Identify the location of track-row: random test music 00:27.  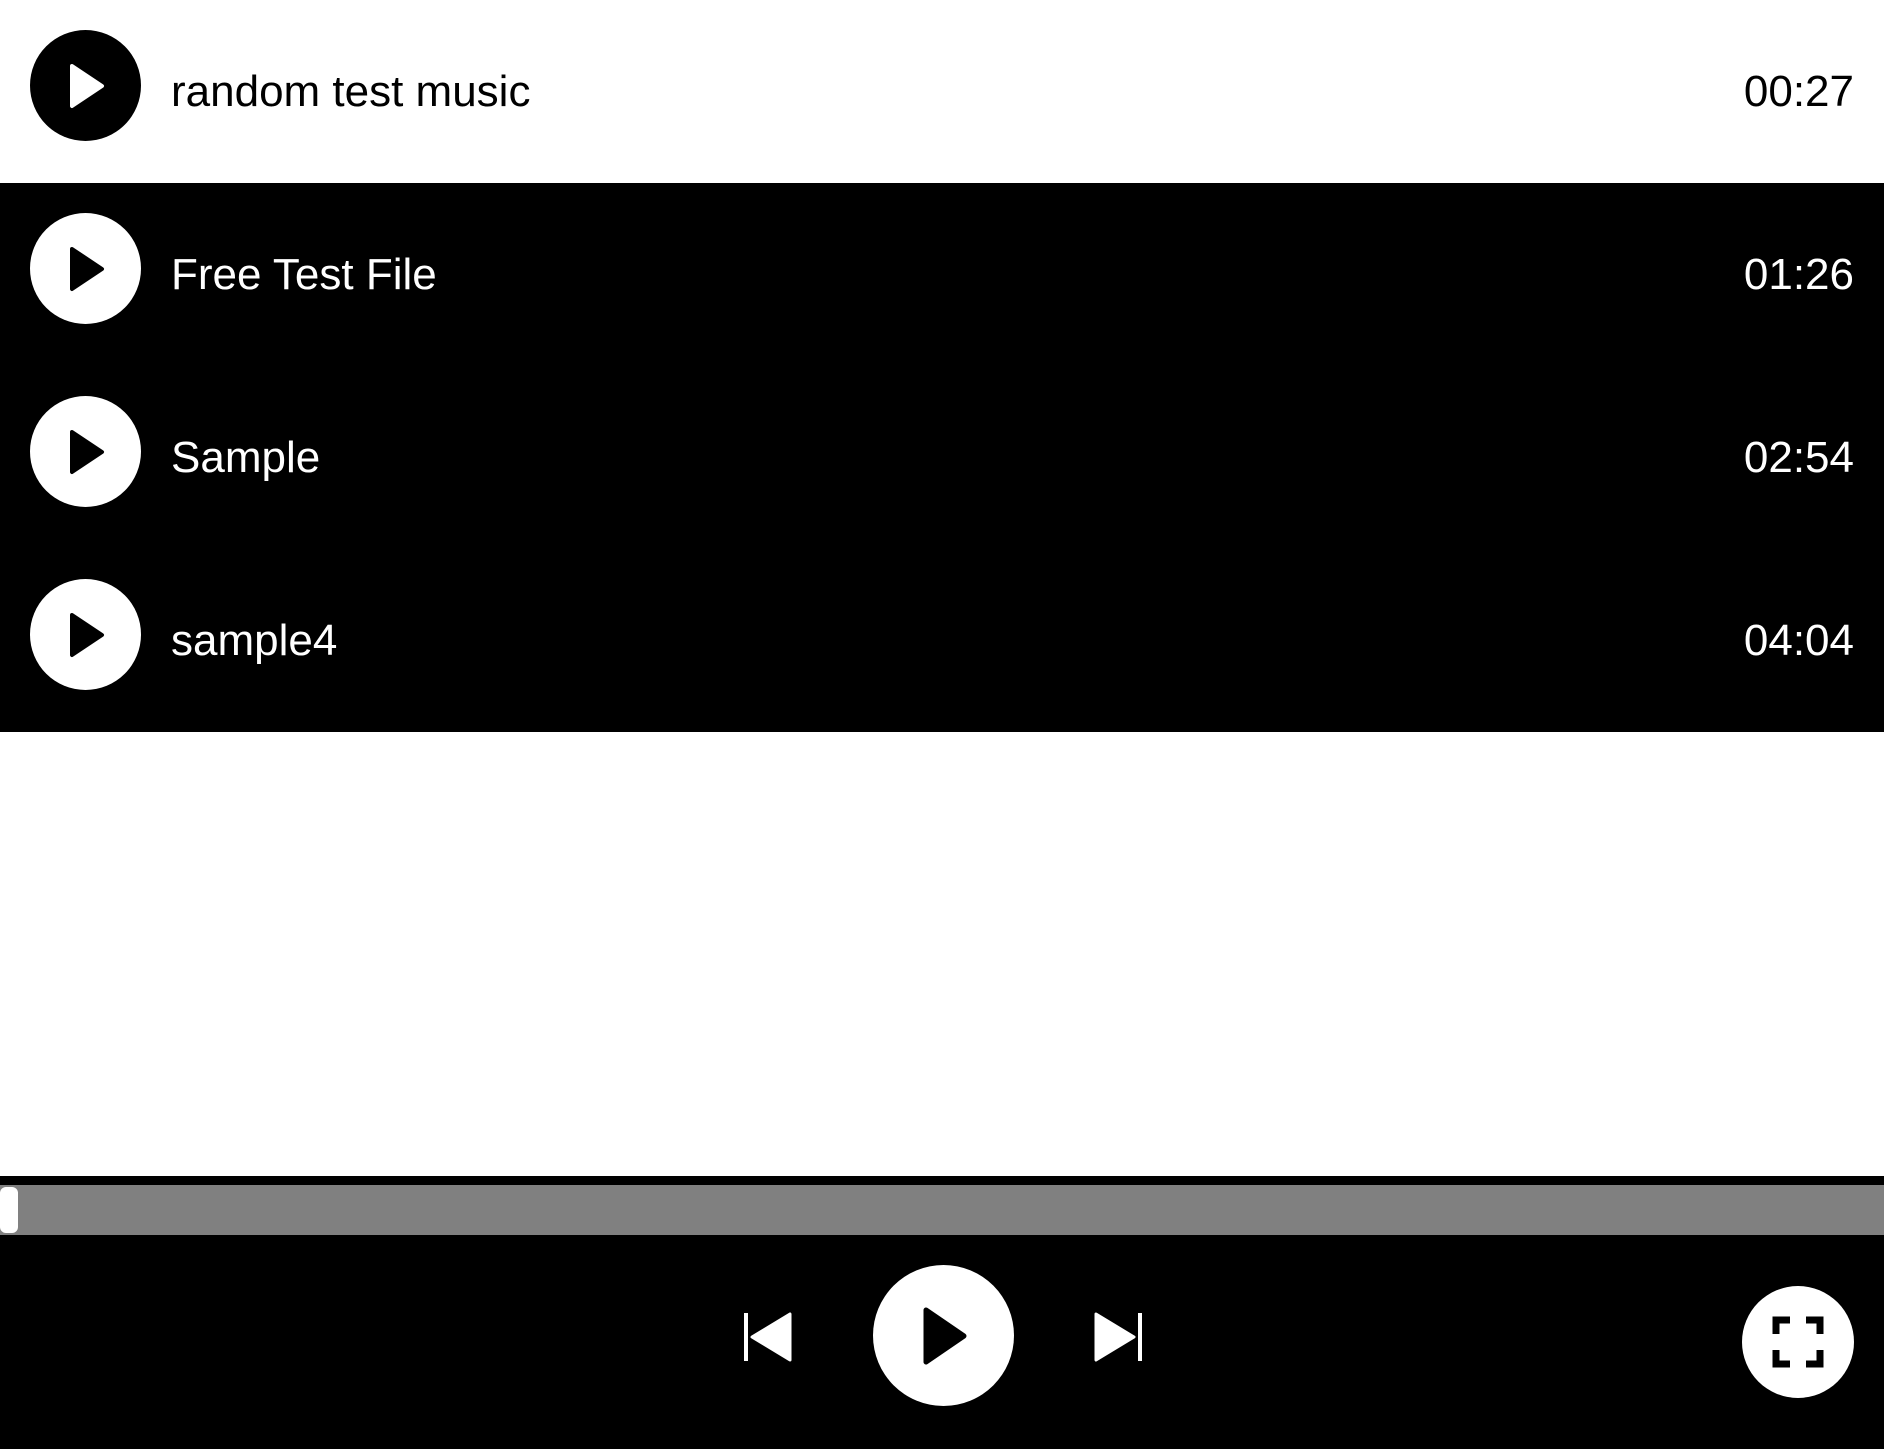
(942, 91).